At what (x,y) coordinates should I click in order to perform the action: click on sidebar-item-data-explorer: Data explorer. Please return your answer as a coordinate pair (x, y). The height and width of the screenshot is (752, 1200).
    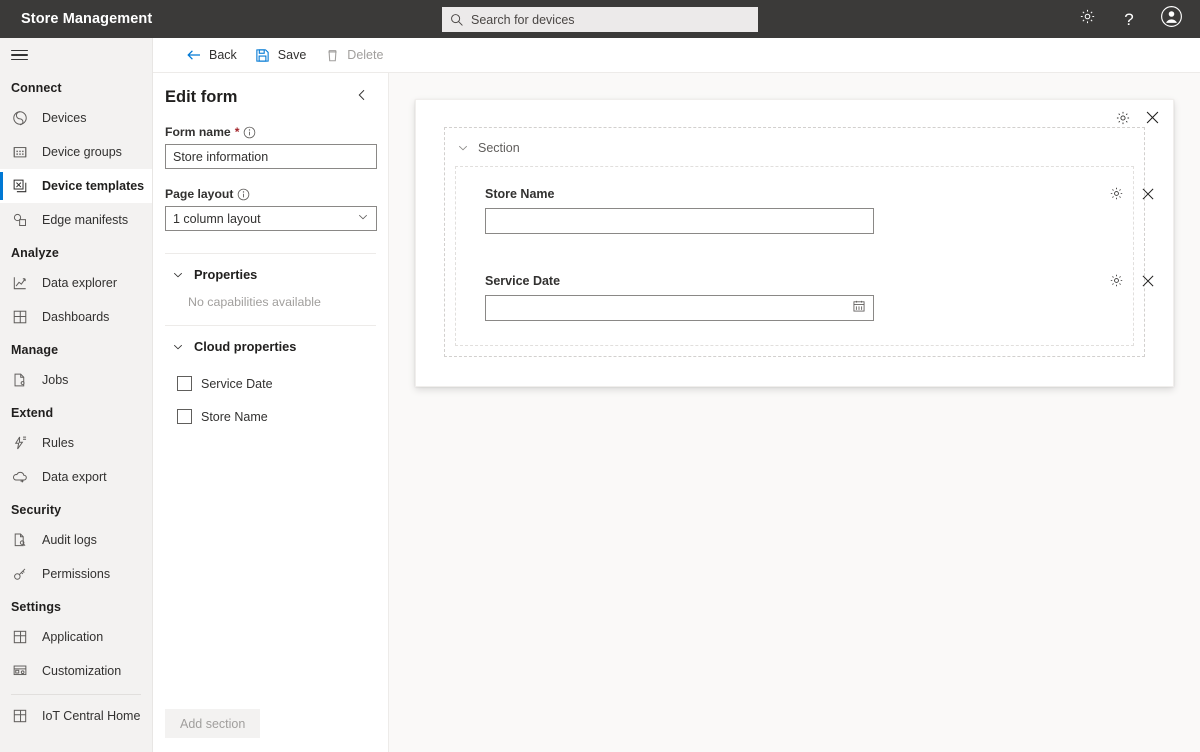
    Looking at the image, I should click on (76, 283).